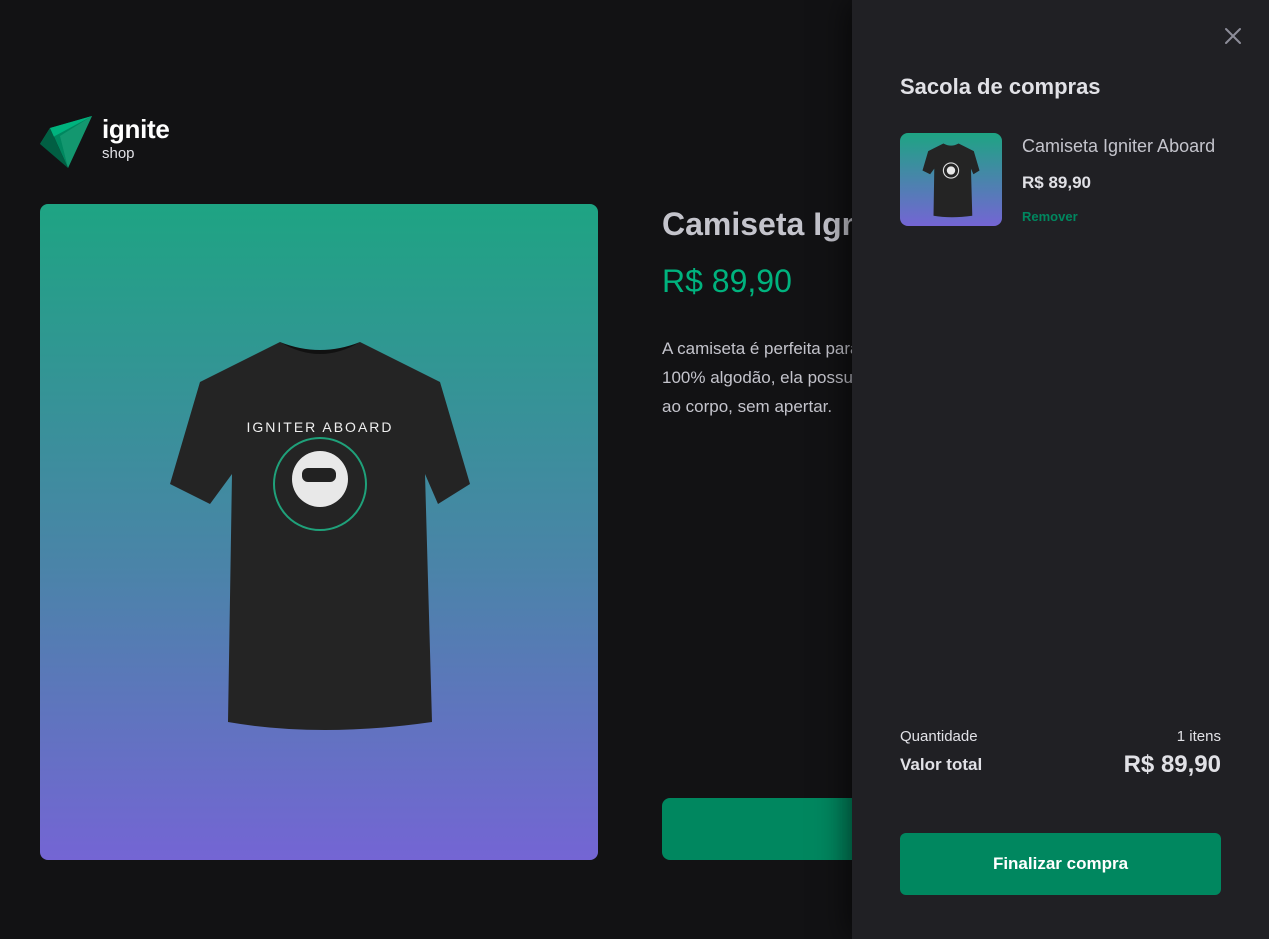 Image resolution: width=1269 pixels, height=939 pixels. What do you see at coordinates (1000, 86) in the screenshot?
I see `cart-title: Sacola de compras` at bounding box center [1000, 86].